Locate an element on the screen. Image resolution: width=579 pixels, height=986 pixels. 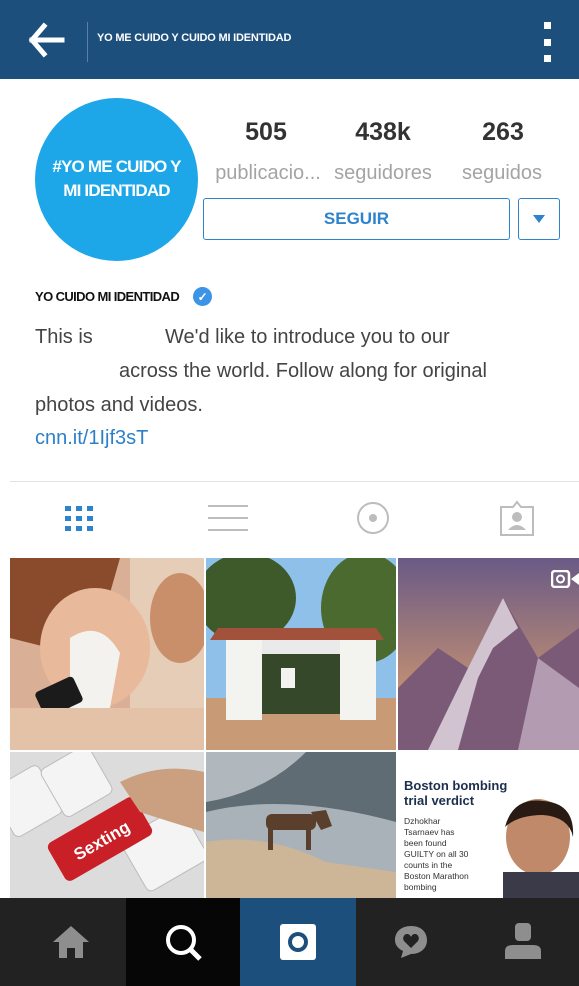
profile-icon is located at coordinates (522, 942).